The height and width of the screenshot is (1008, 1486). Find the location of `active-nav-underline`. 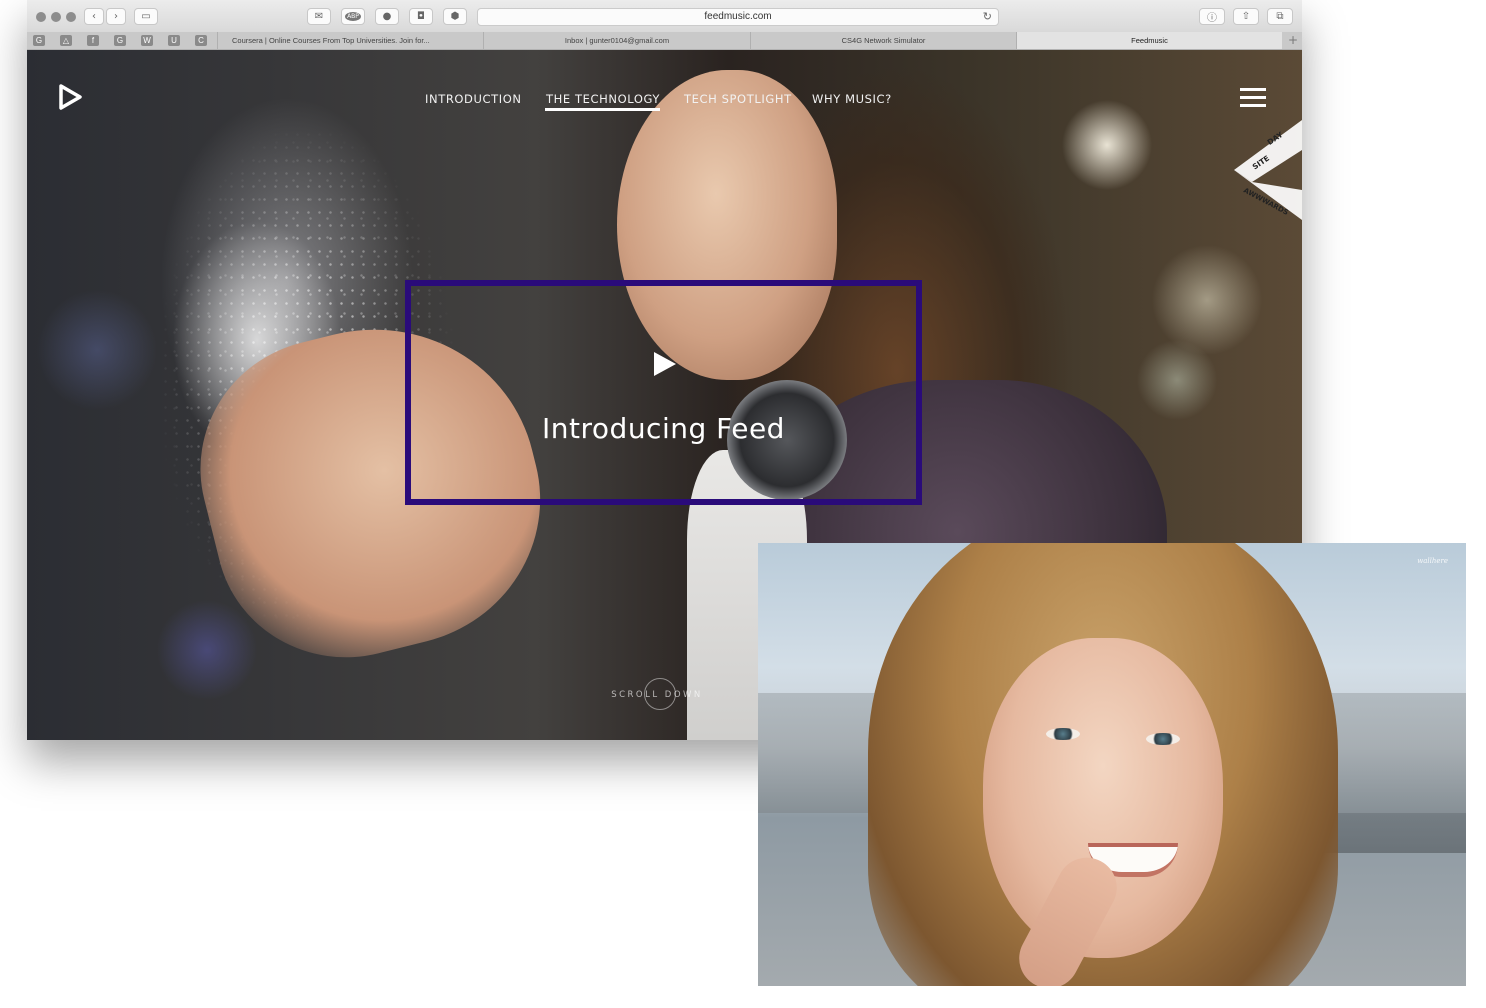

active-nav-underline is located at coordinates (602, 109).